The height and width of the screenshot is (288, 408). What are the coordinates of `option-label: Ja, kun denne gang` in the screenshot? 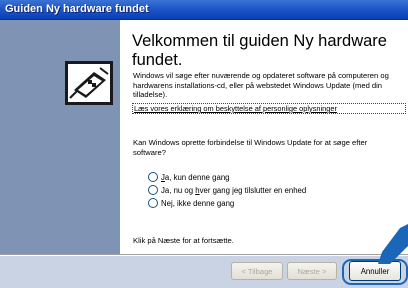 It's located at (195, 177).